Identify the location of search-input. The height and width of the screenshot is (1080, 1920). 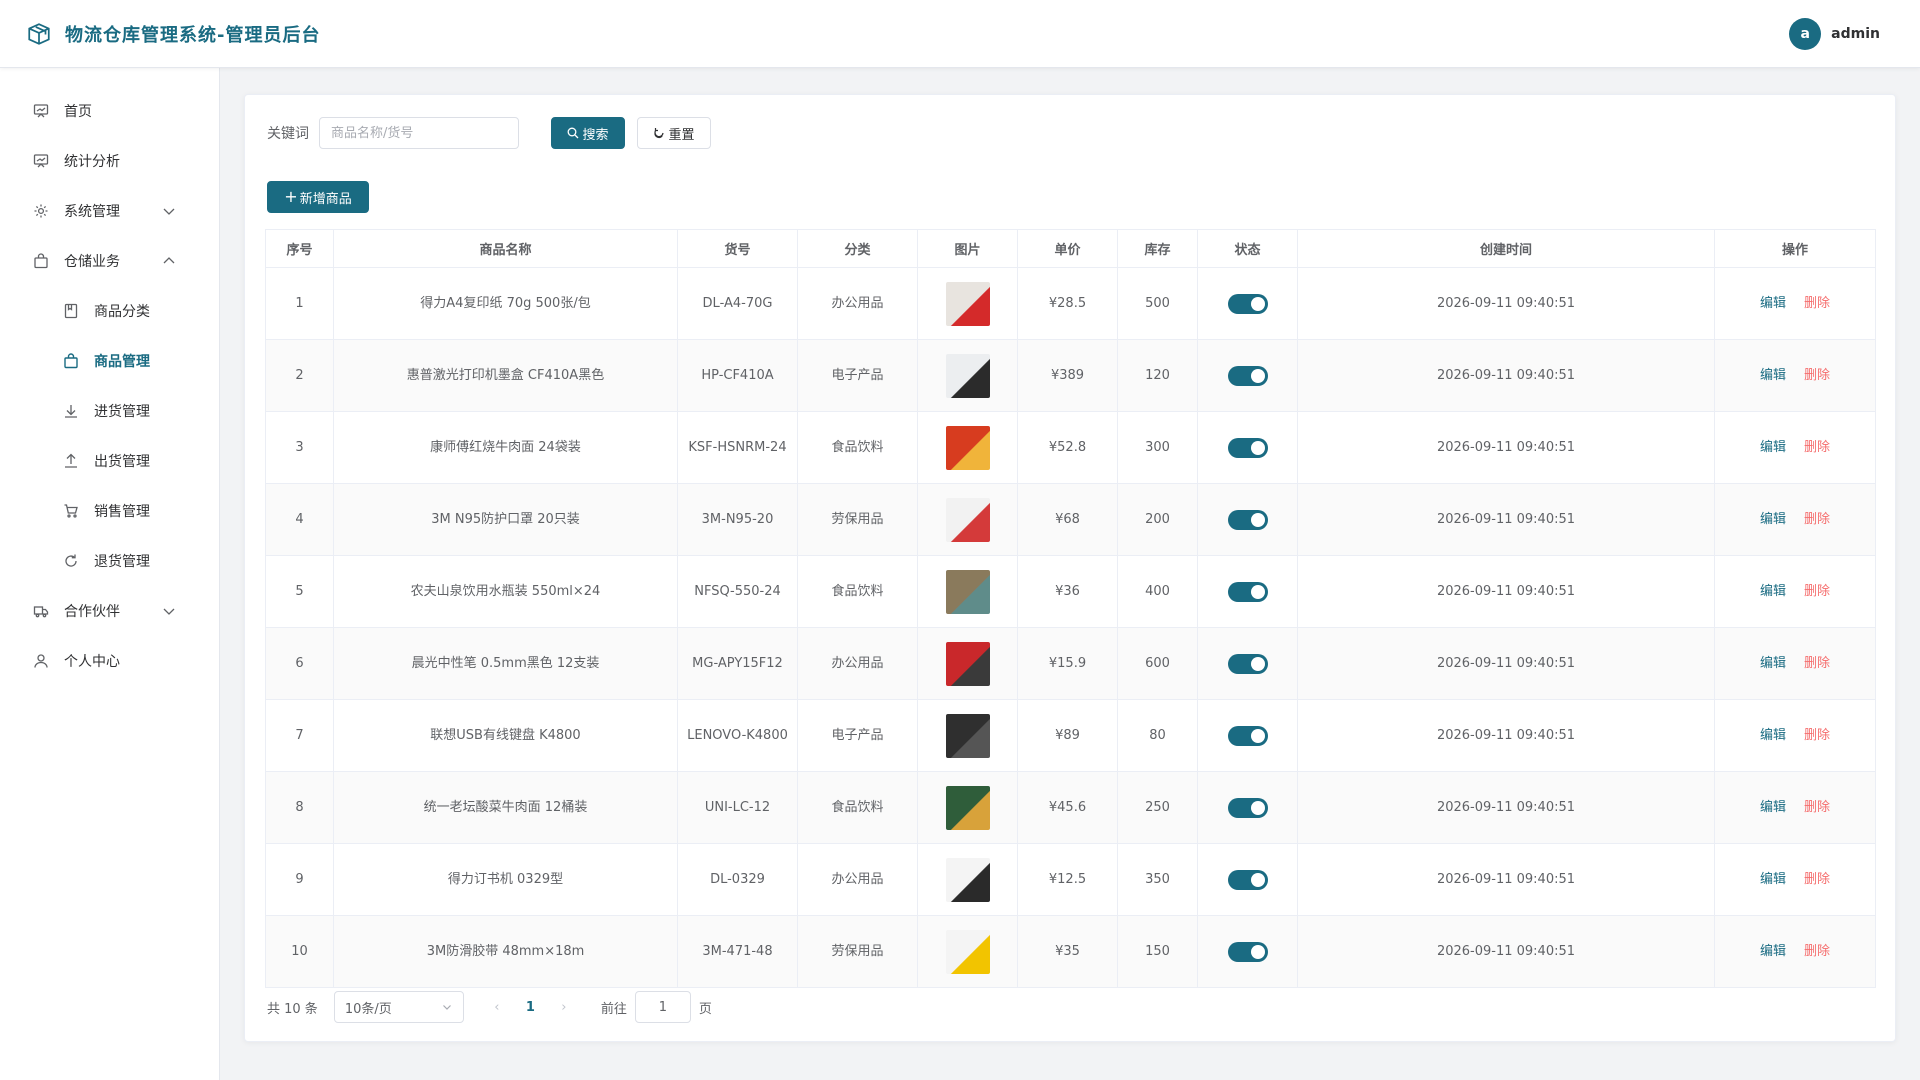
(419, 133).